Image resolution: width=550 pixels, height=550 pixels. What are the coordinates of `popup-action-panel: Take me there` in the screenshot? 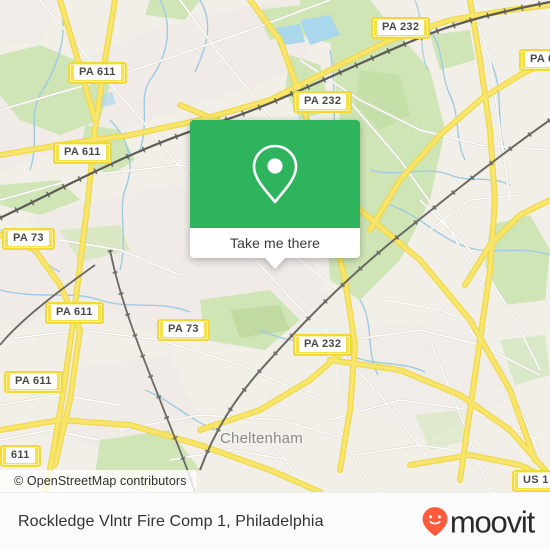 It's located at (275, 248).